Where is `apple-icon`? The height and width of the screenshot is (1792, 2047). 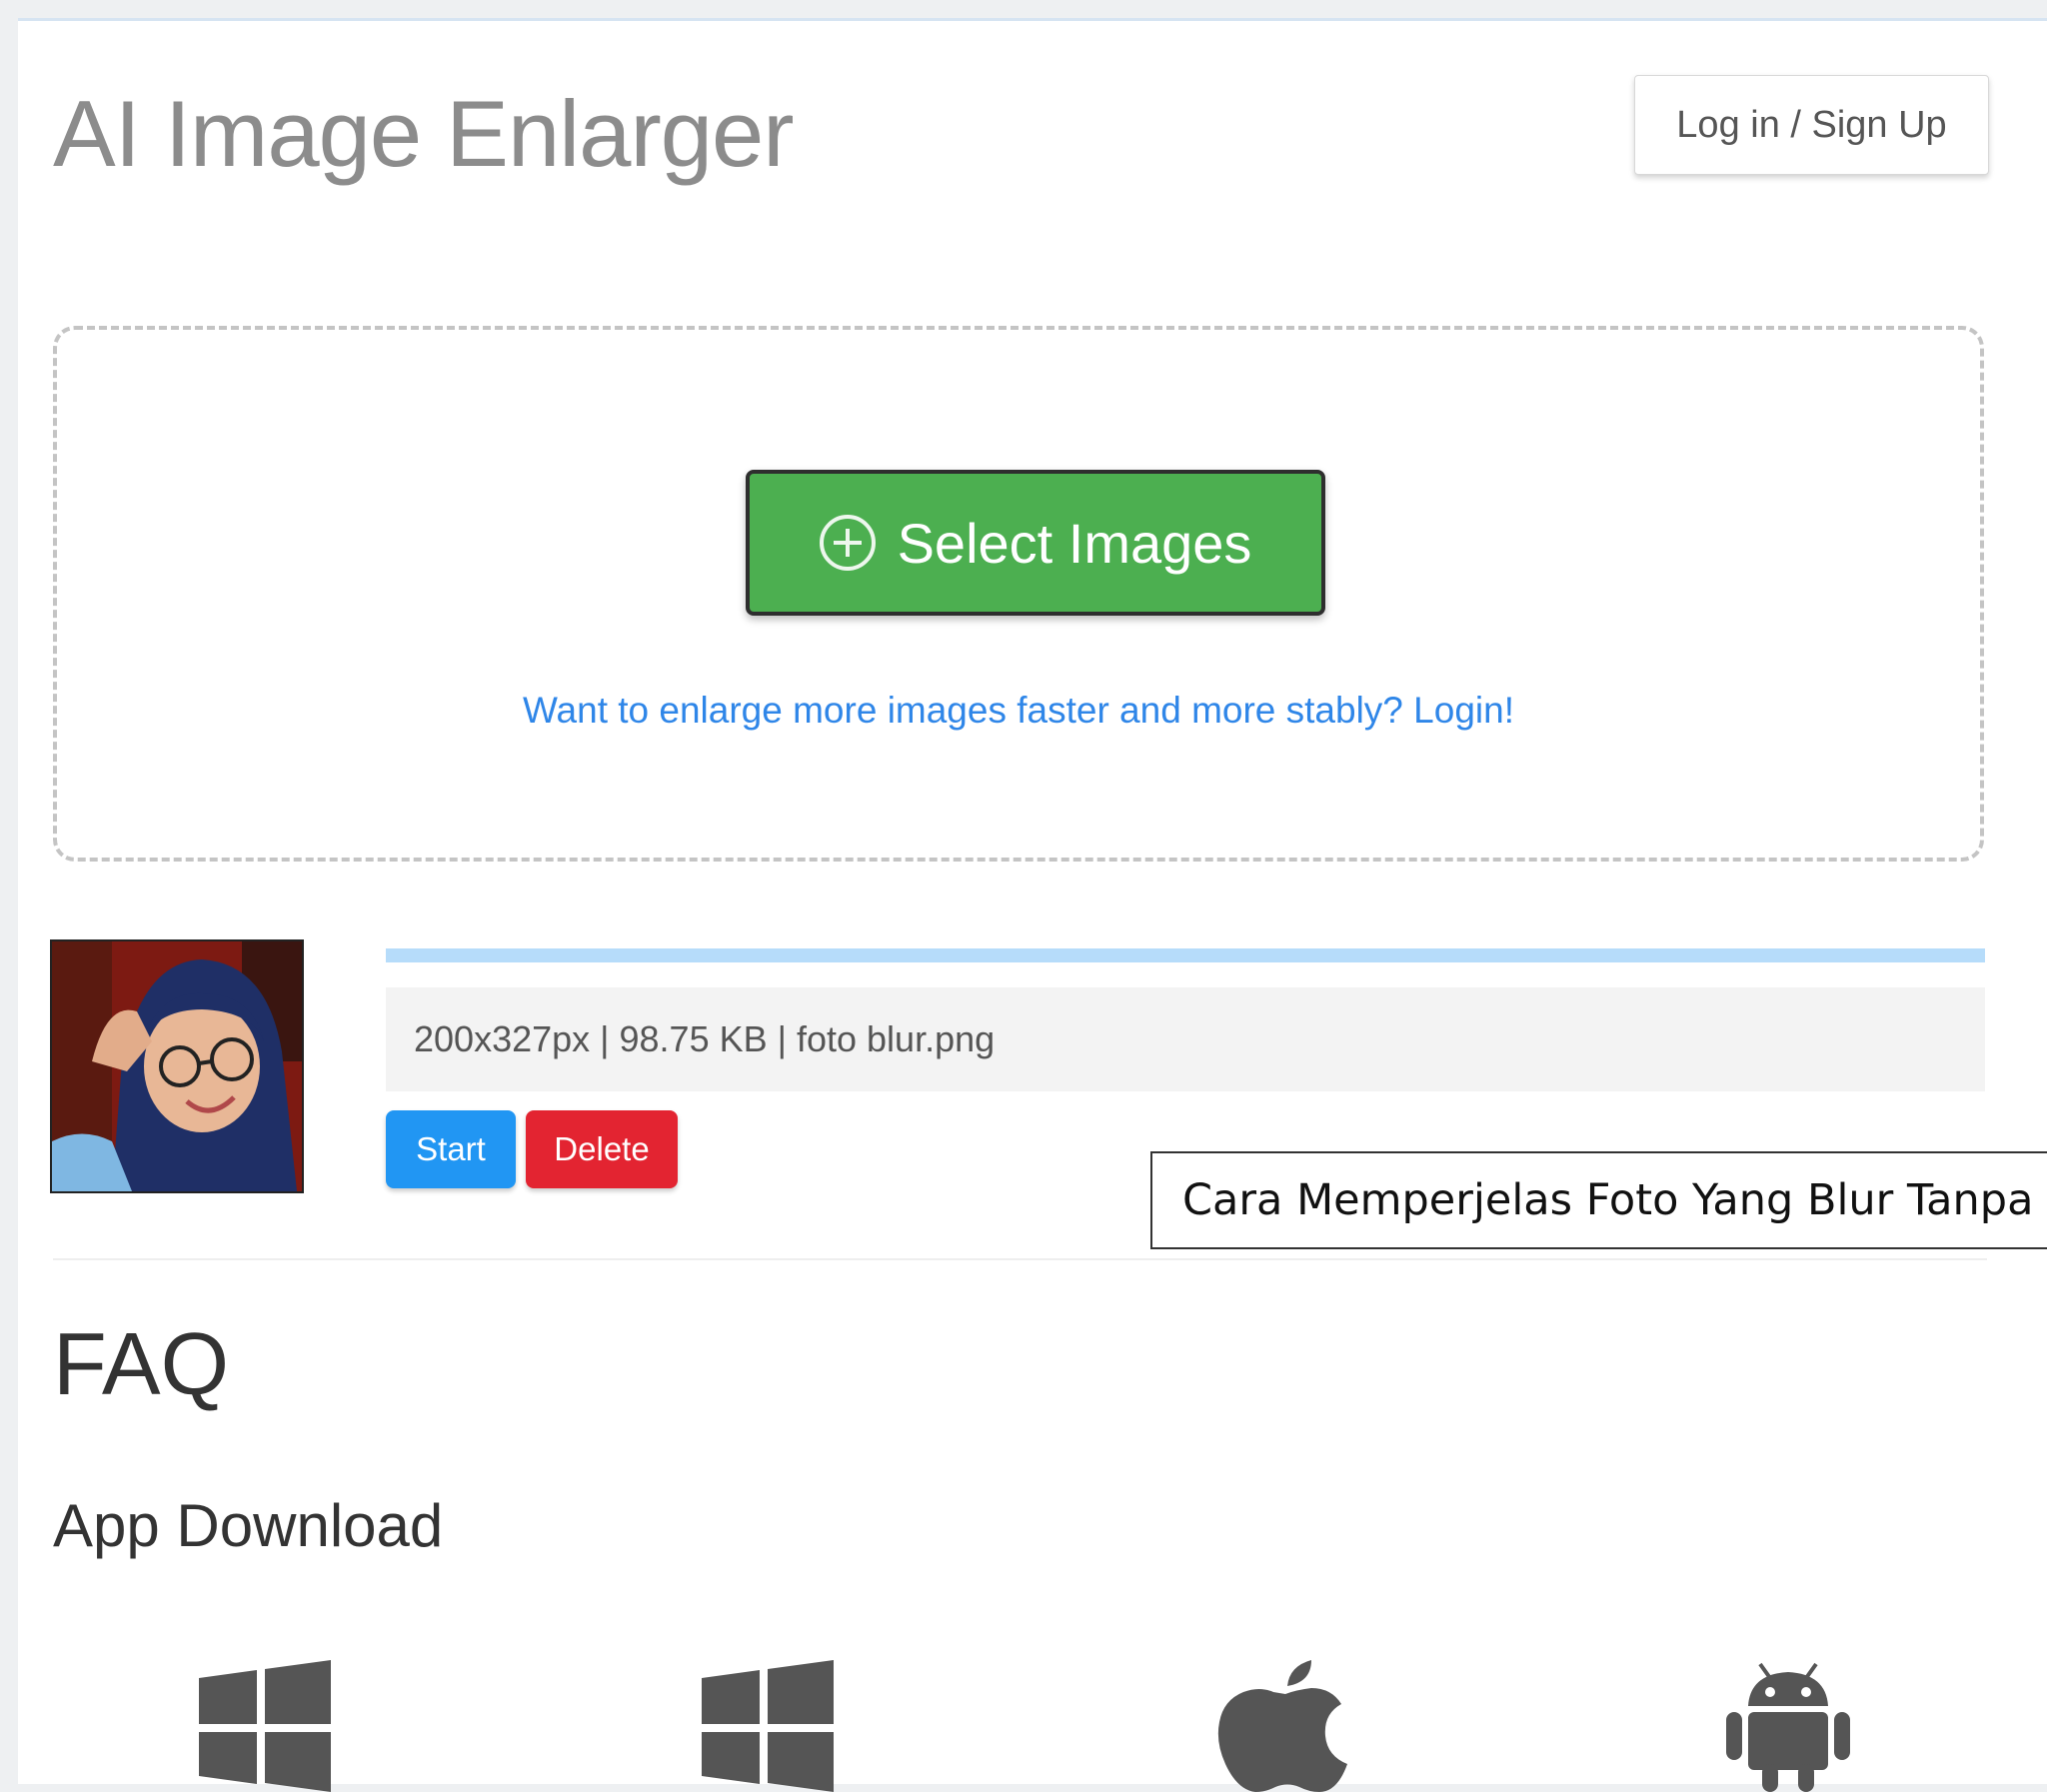
apple-icon is located at coordinates (1285, 1726).